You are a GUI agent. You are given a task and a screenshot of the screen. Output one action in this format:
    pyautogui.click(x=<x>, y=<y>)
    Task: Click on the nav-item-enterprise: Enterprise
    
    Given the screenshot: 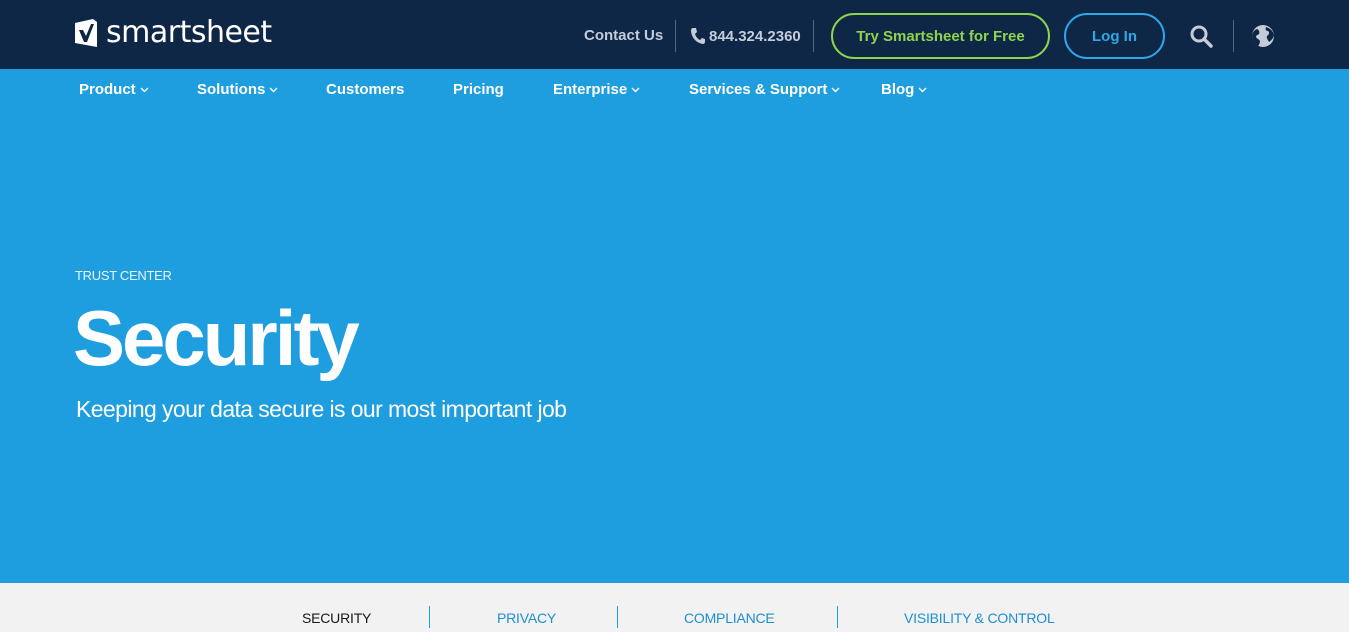 What is the action you would take?
    pyautogui.click(x=596, y=89)
    